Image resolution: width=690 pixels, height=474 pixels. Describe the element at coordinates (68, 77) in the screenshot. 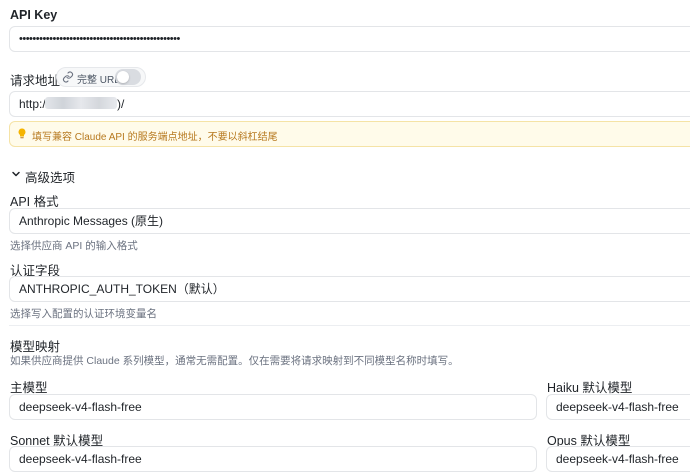

I see `link-icon` at that location.